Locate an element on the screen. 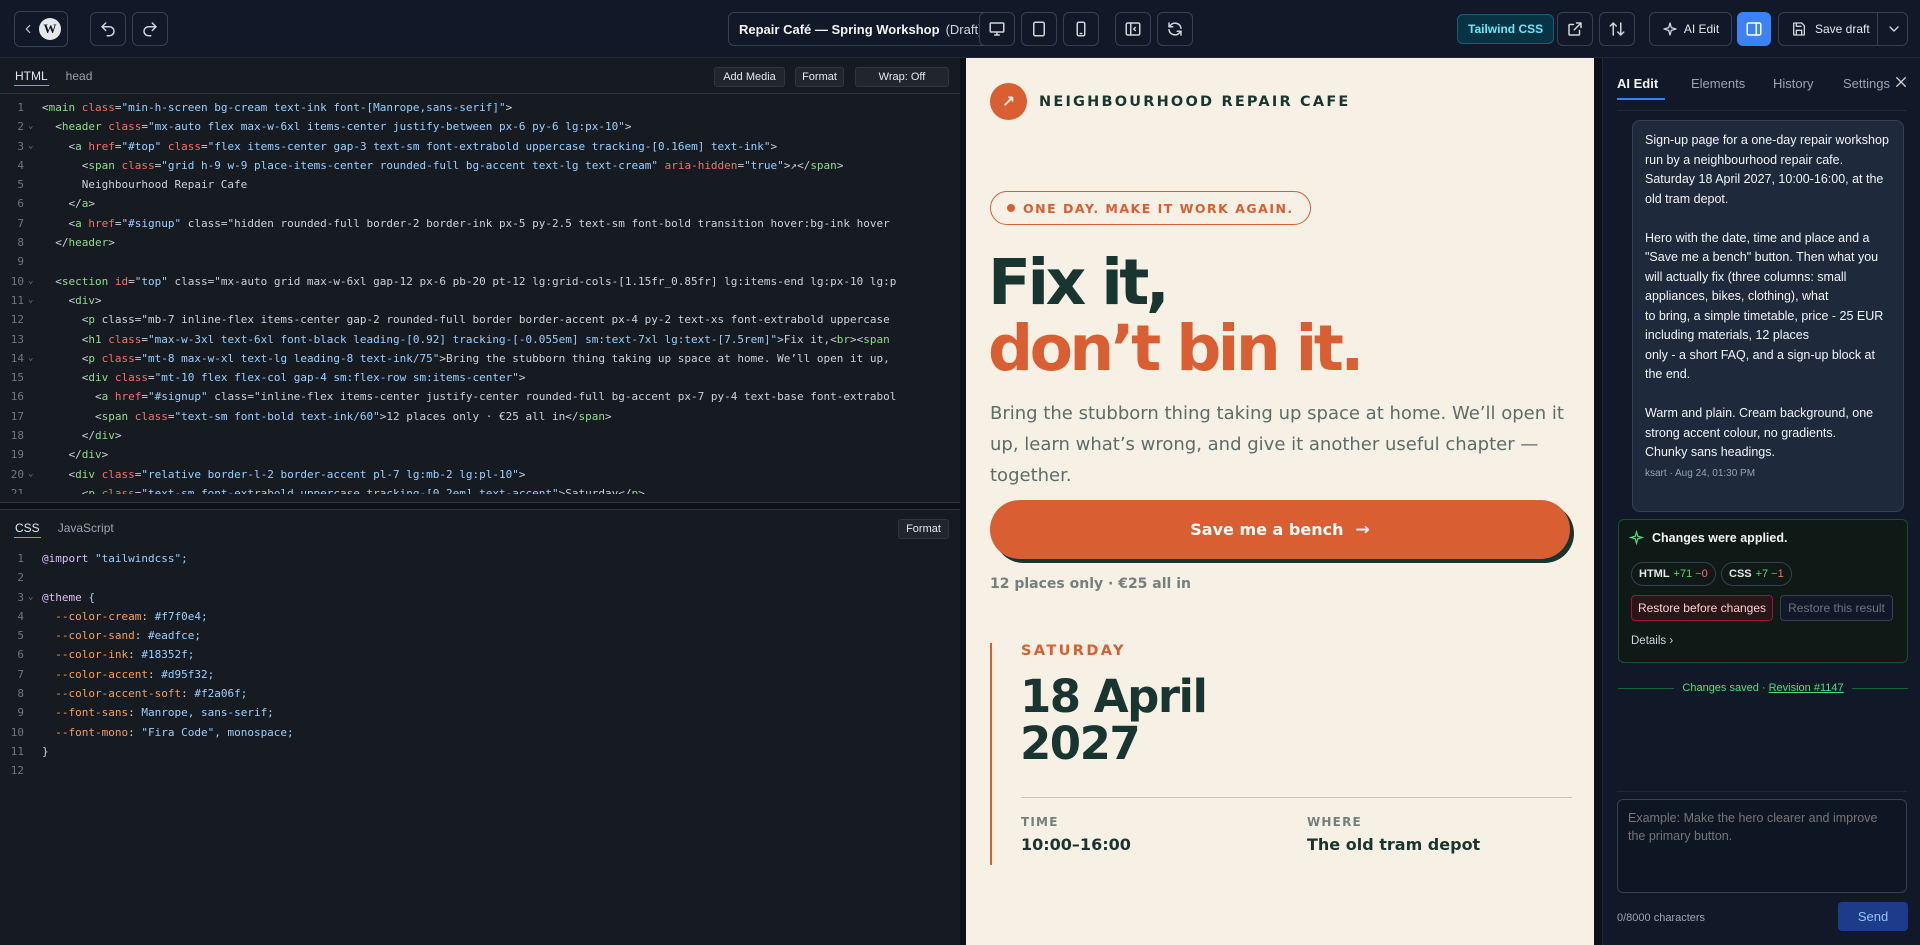 The height and width of the screenshot is (945, 1920). code-line: 9 is located at coordinates (480, 261).